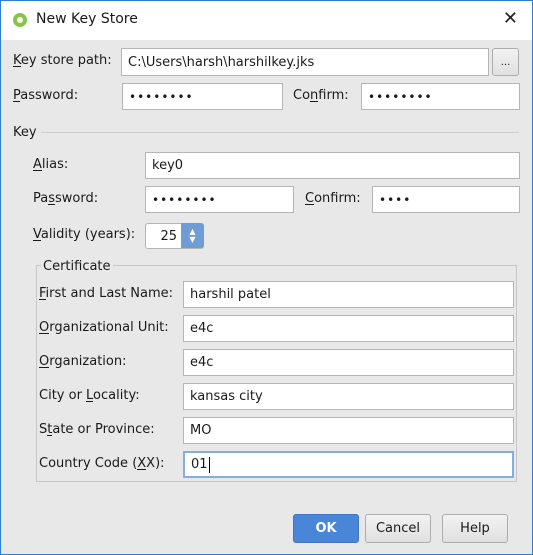 The height and width of the screenshot is (555, 533). I want to click on keystore-confirm-label: Confirm:, so click(321, 95).